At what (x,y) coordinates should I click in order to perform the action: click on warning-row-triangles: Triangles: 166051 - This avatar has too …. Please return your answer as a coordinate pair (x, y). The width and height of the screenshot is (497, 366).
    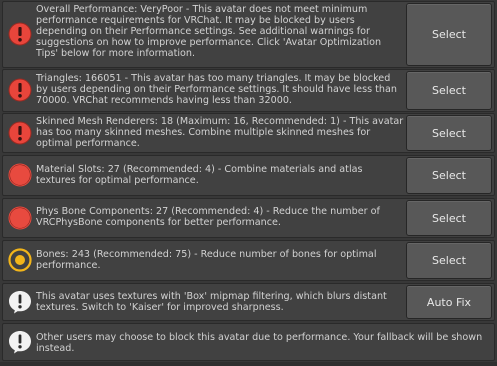
    Looking at the image, I should click on (248, 90).